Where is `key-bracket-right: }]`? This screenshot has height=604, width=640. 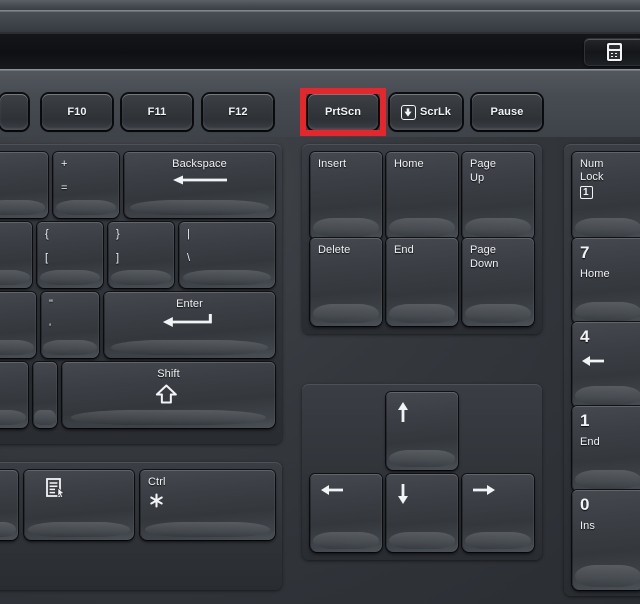
key-bracket-right: }] is located at coordinates (141, 255).